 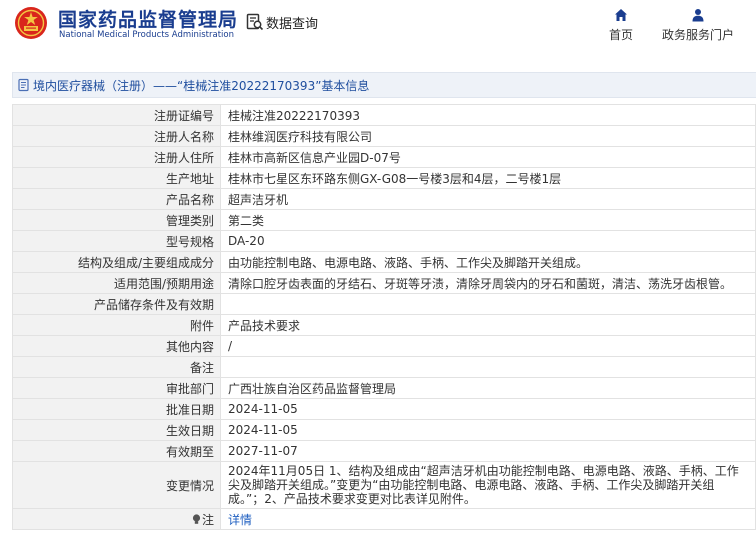 I want to click on row-label: 结构及组成/主要组成成分, so click(x=116, y=262).